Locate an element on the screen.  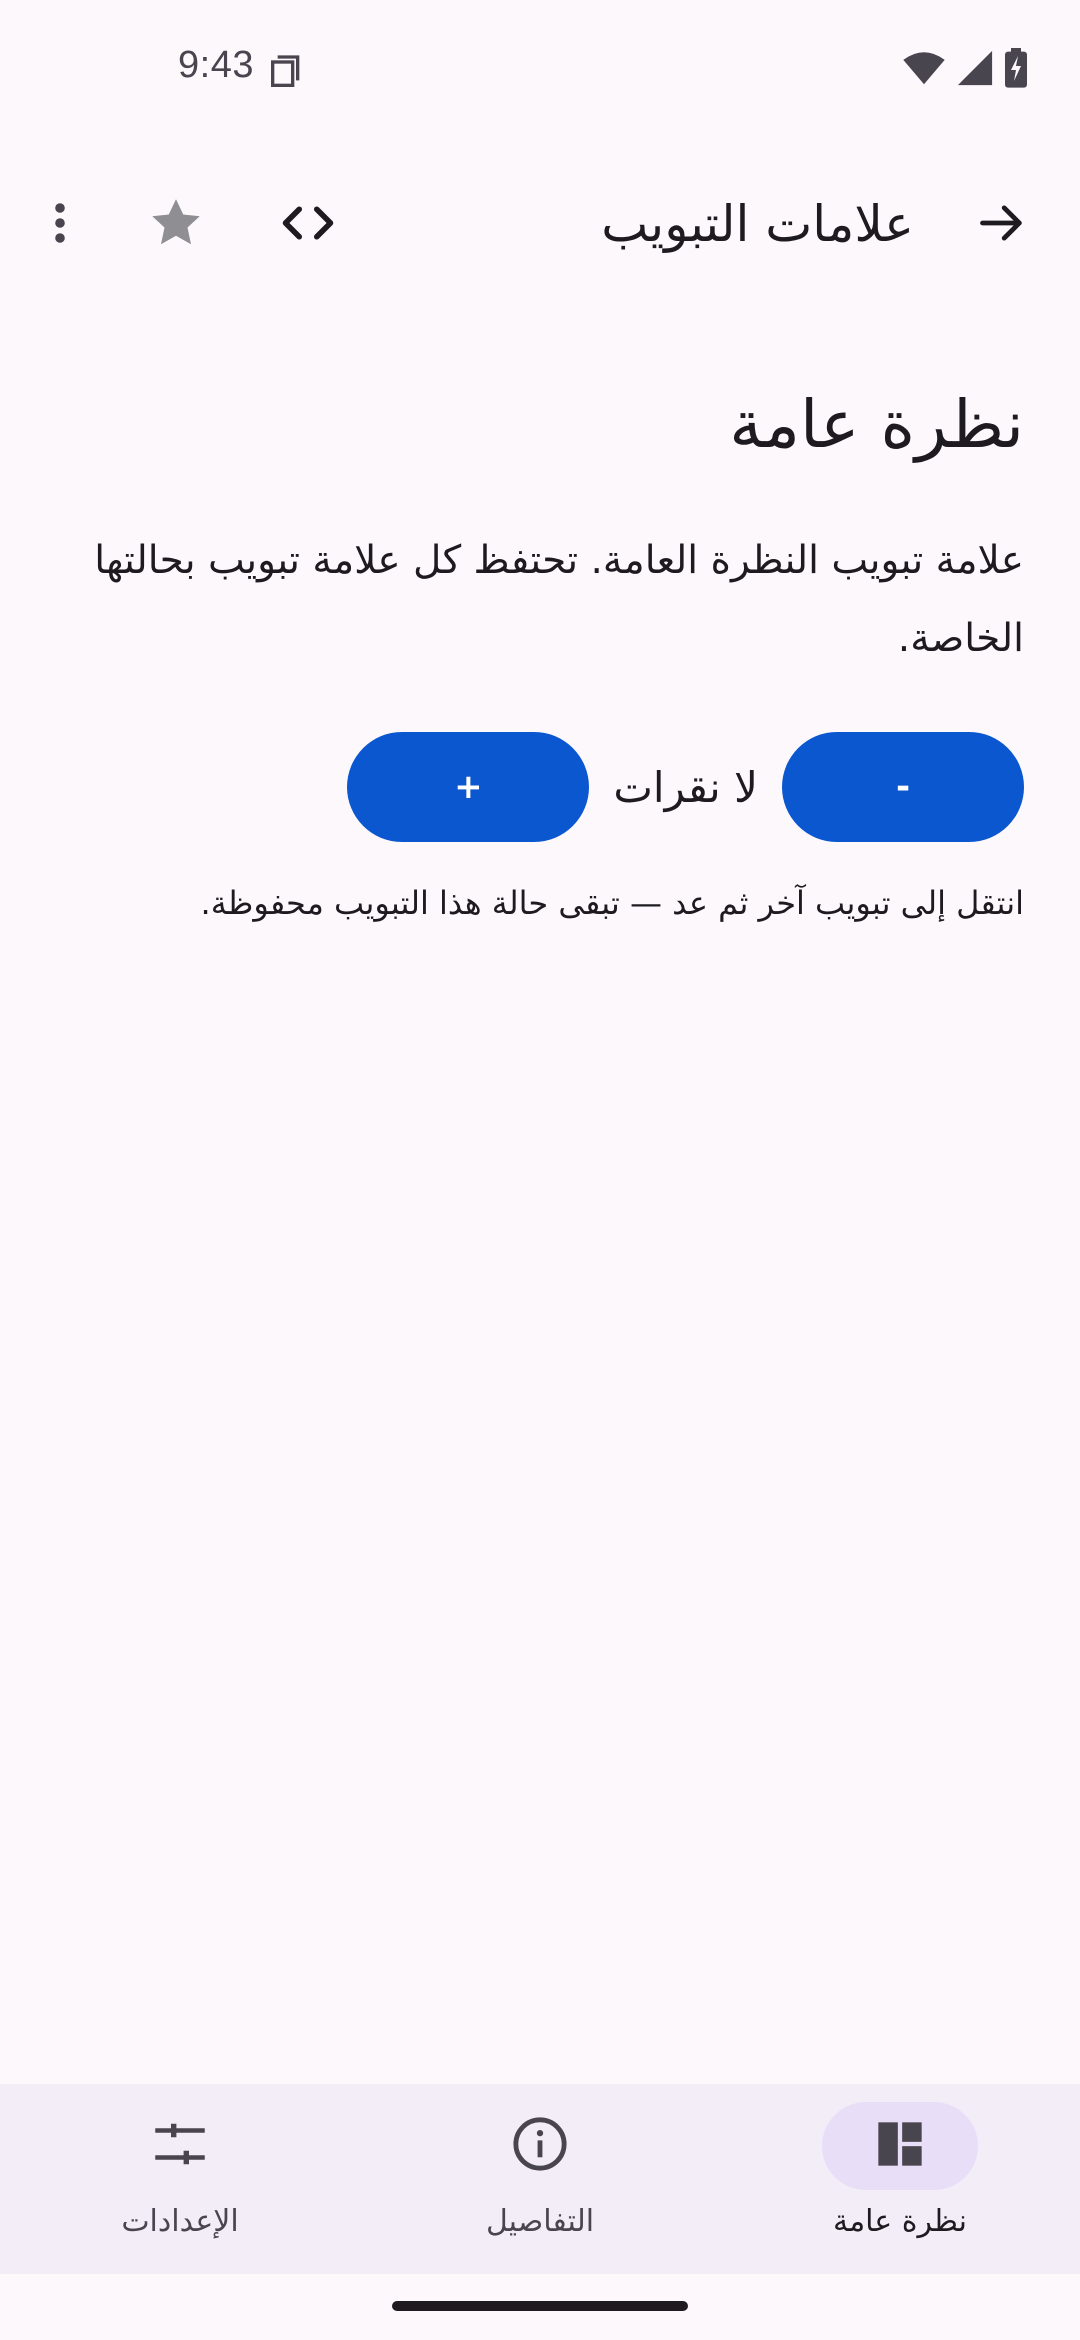
nav-active-indicator is located at coordinates (900, 2146).